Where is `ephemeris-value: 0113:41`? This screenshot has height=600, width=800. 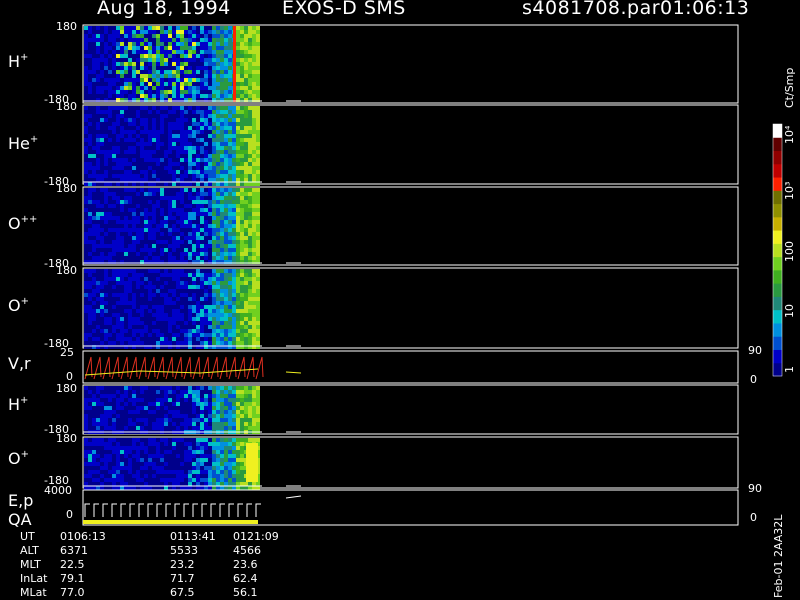
ephemeris-value: 0113:41 is located at coordinates (193, 536).